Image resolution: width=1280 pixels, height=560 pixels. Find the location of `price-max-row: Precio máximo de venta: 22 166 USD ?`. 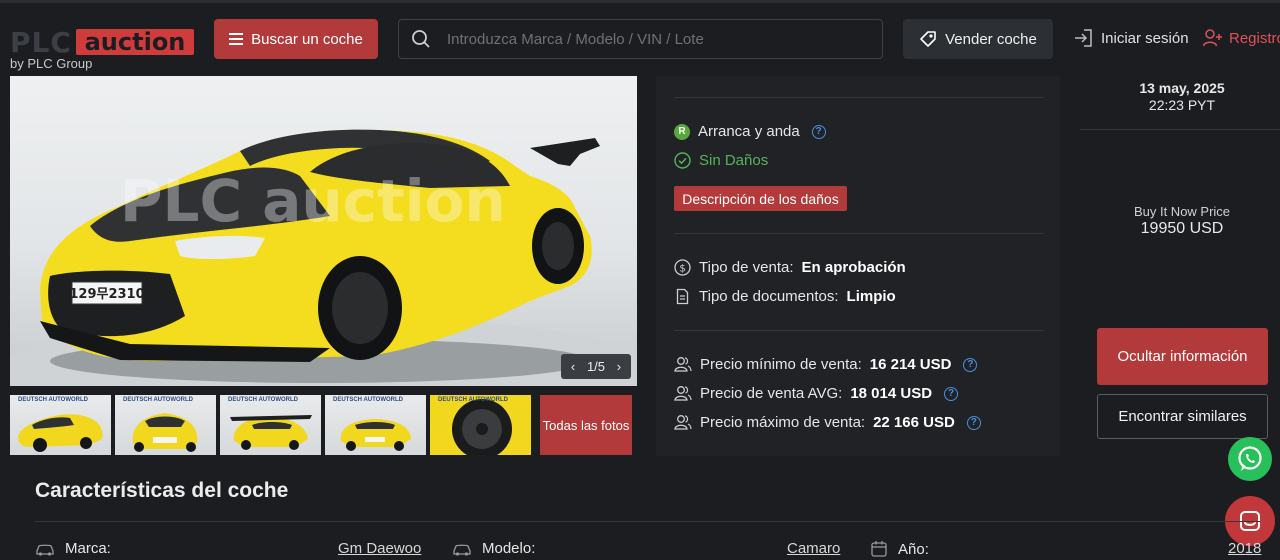

price-max-row: Precio máximo de venta: 22 166 USD ? is located at coordinates (827, 422).